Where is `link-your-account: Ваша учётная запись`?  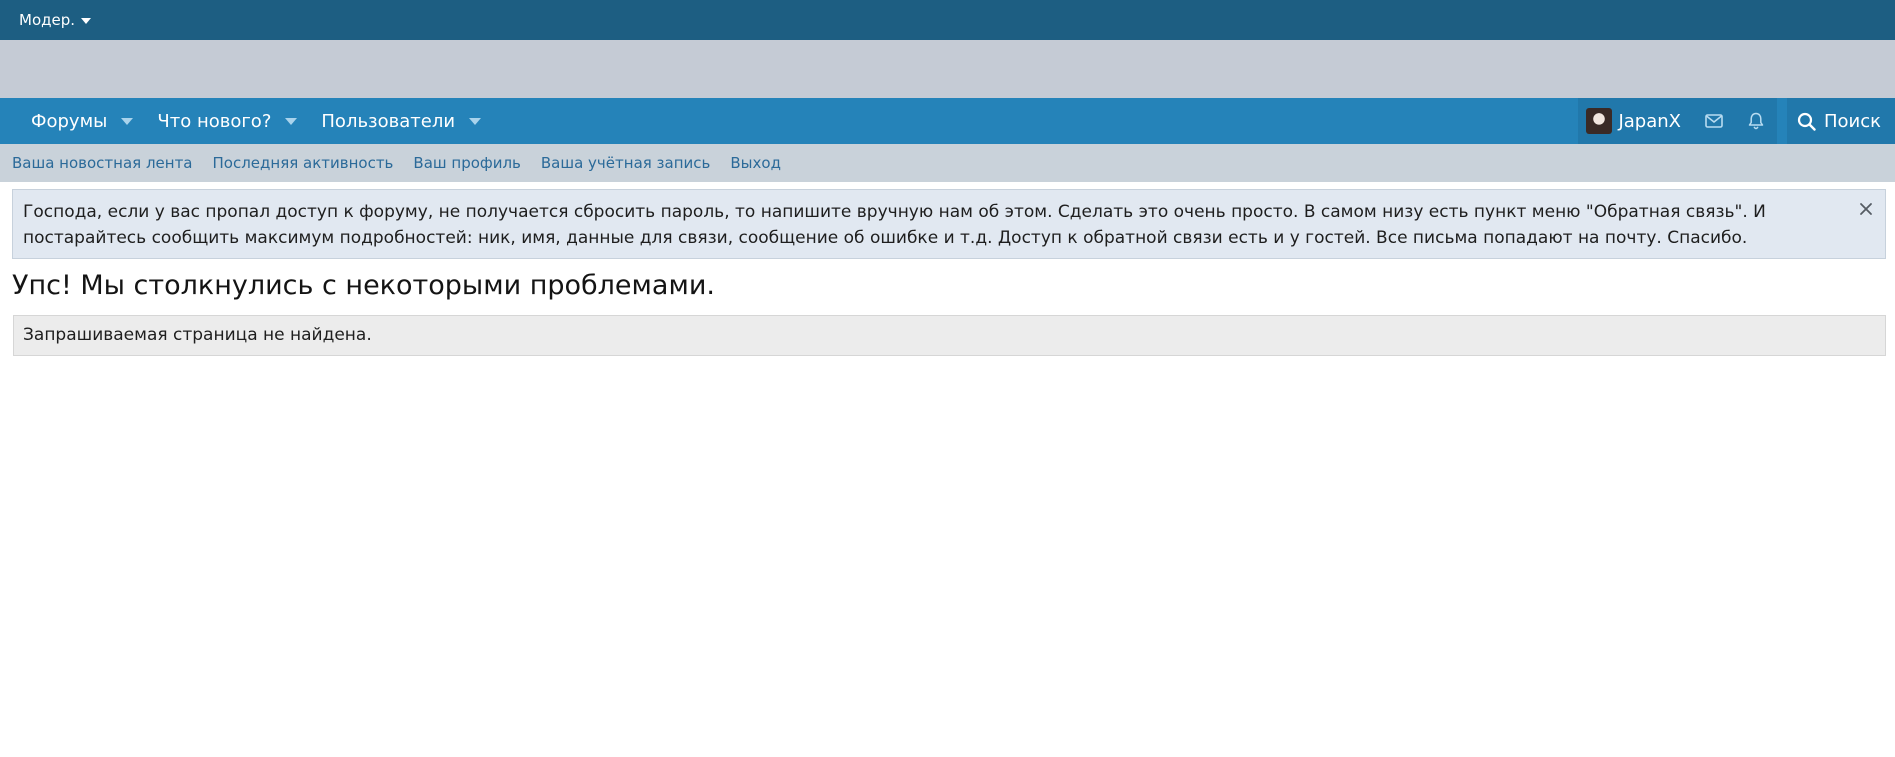 link-your-account: Ваша учётная запись is located at coordinates (625, 163).